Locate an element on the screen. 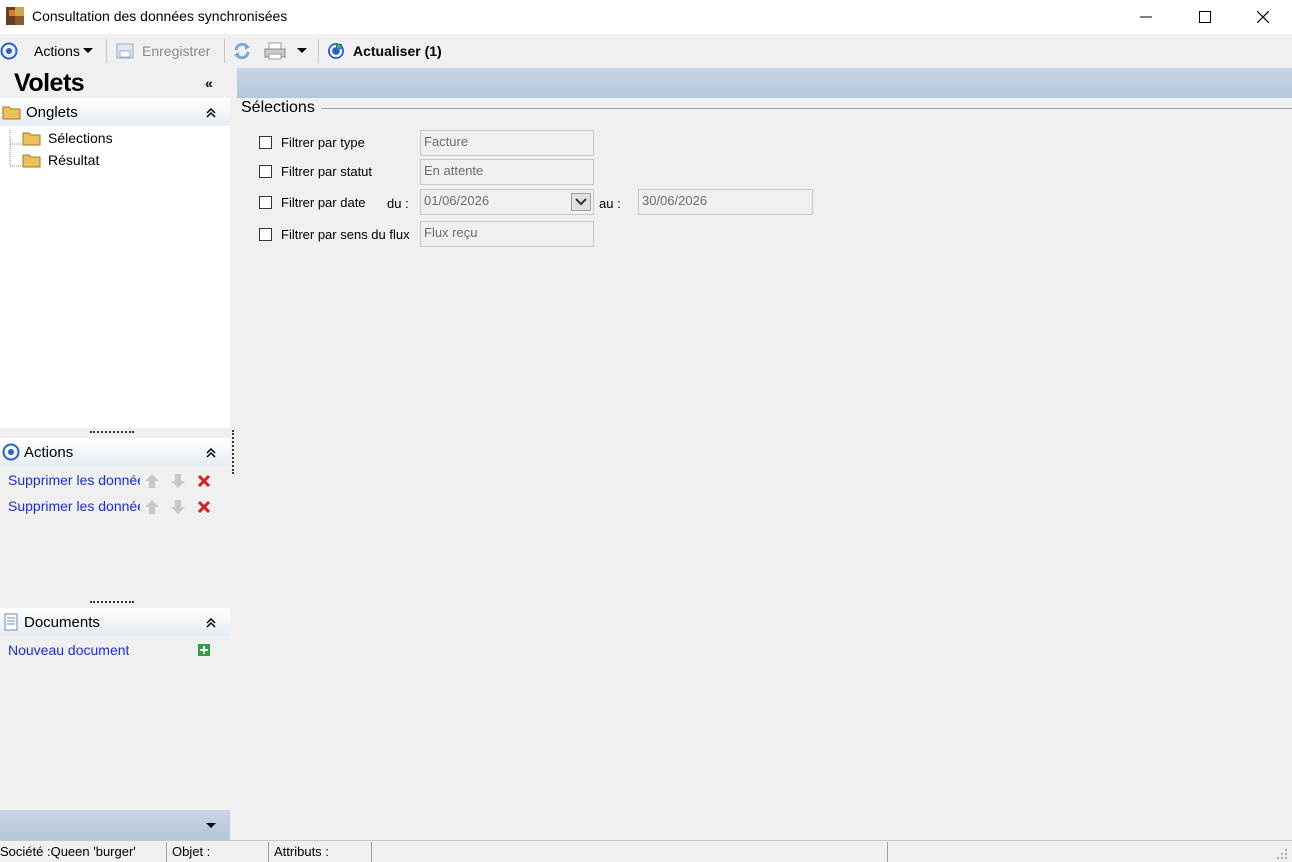 This screenshot has height=862, width=1292. new-document-link: Nouveau document is located at coordinates (68, 650).